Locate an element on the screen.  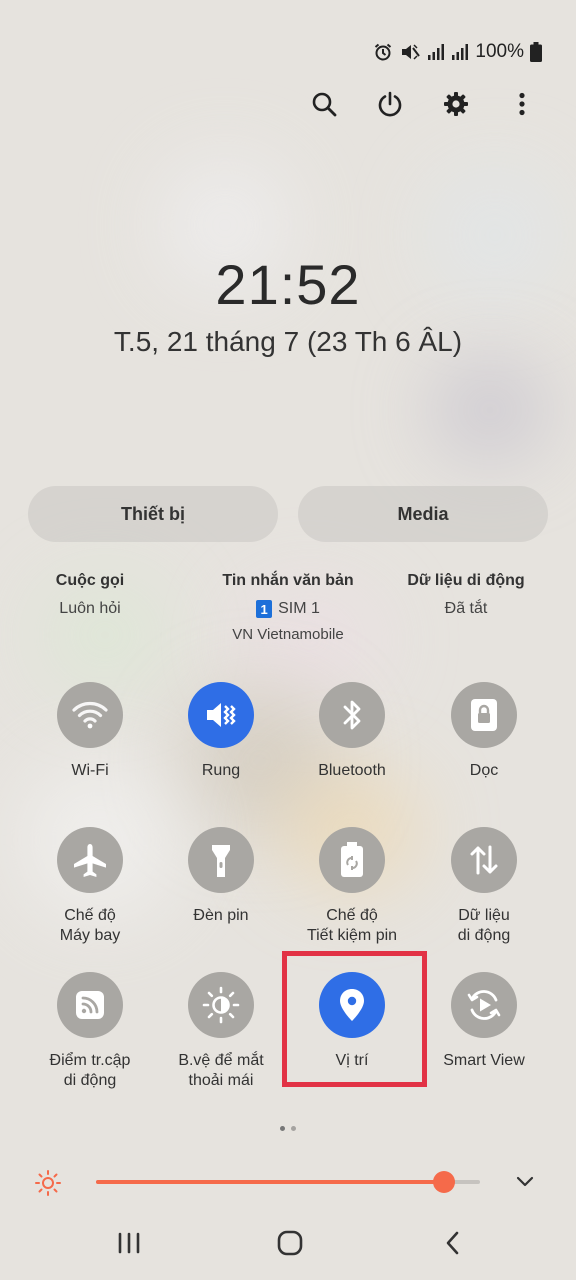
sim-messages-sim: SIM 1 is located at coordinates (299, 608).